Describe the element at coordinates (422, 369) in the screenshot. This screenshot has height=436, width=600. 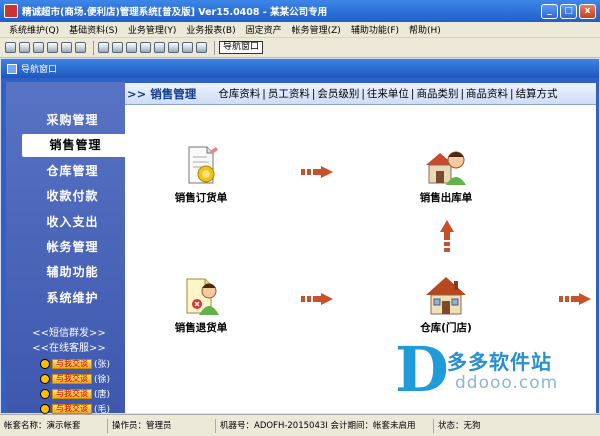
I see `watermark-logo: D` at that location.